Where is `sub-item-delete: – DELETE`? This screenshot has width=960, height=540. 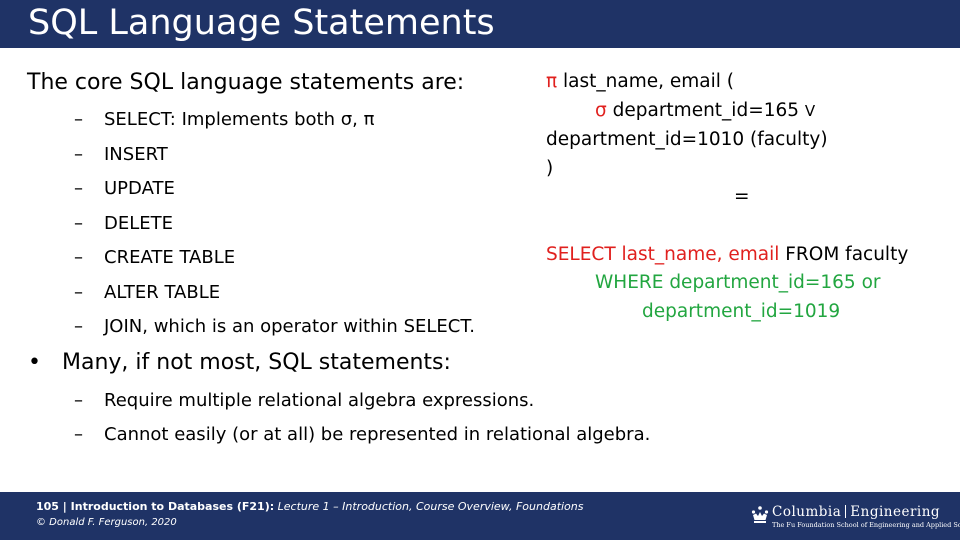 sub-item-delete: – DELETE is located at coordinates (124, 223).